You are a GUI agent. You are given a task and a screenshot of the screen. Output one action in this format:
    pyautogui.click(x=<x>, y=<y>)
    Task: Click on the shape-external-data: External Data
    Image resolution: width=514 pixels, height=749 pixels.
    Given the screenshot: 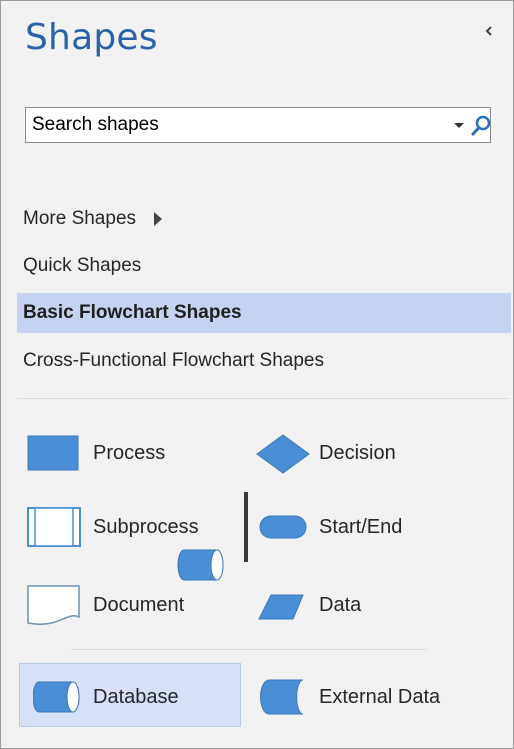 What is the action you would take?
    pyautogui.click(x=364, y=697)
    